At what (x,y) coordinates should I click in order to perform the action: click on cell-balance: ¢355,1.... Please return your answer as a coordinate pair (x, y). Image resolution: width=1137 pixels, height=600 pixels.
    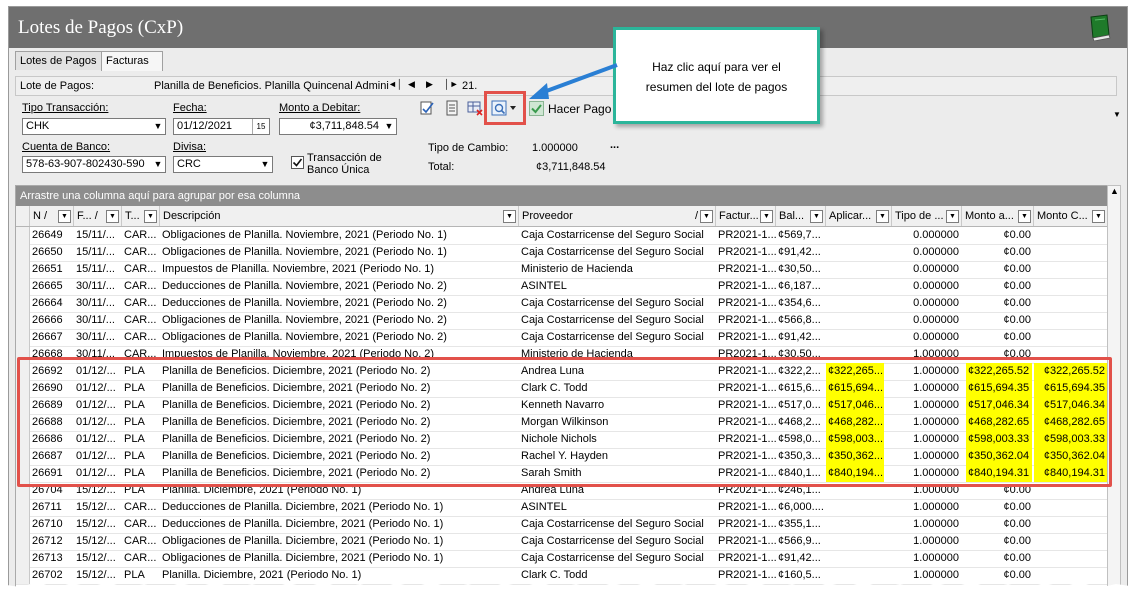
    Looking at the image, I should click on (801, 524).